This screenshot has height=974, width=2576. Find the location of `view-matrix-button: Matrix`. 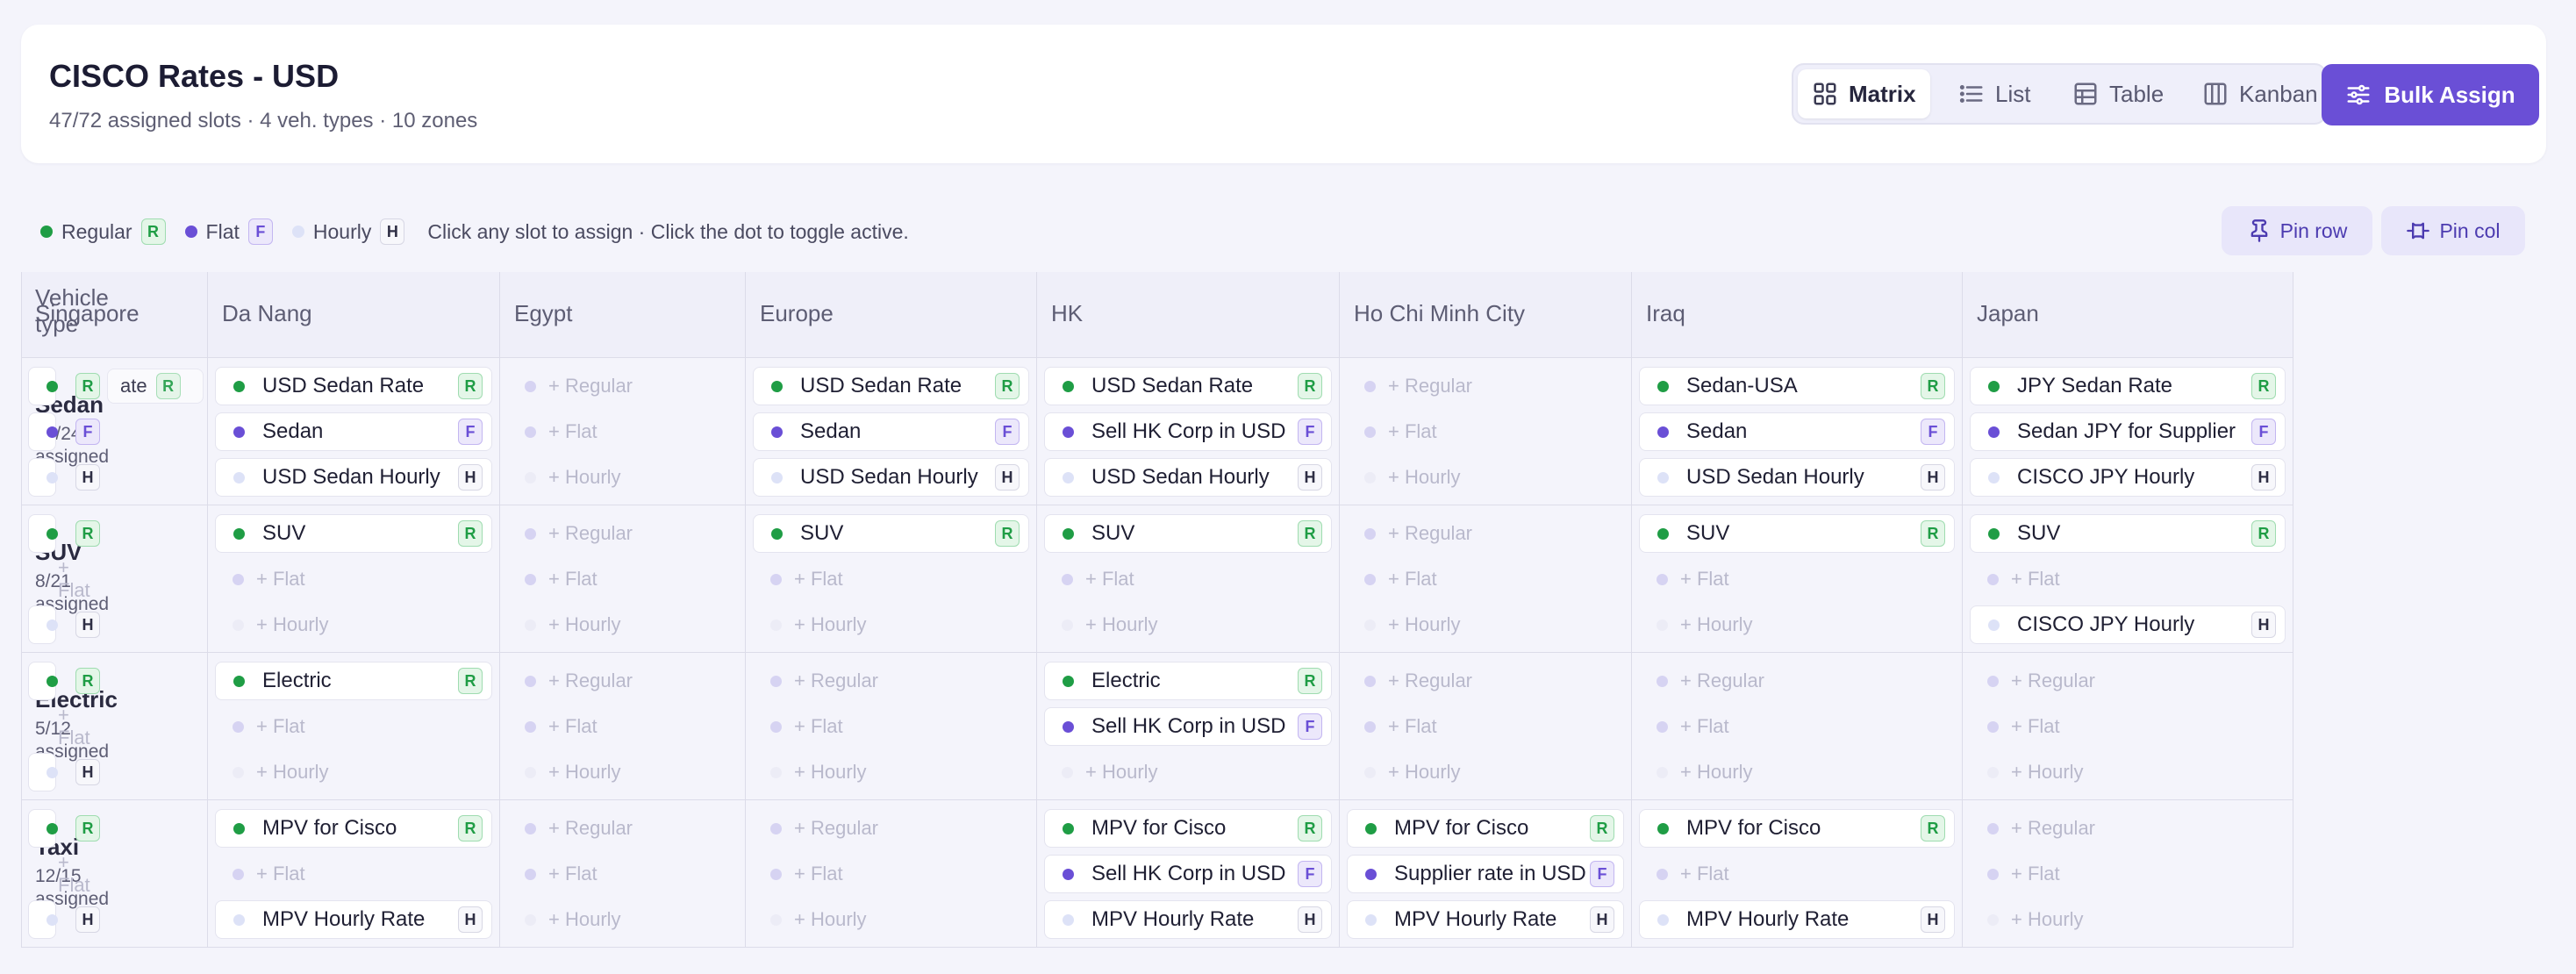

view-matrix-button: Matrix is located at coordinates (1864, 94).